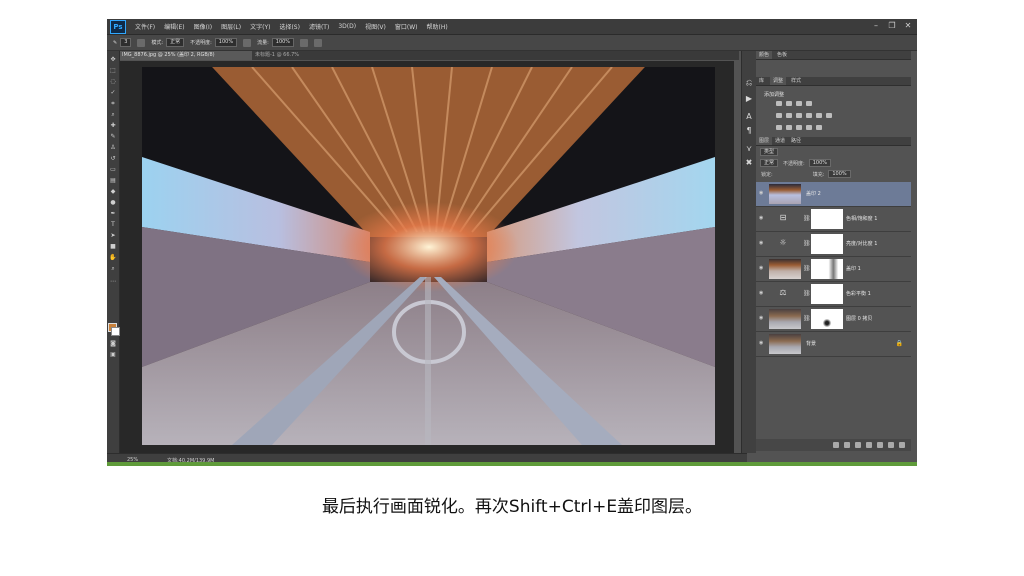 This screenshot has width=1024, height=576. I want to click on marquee-tool-icon: ⬚, so click(113, 71).